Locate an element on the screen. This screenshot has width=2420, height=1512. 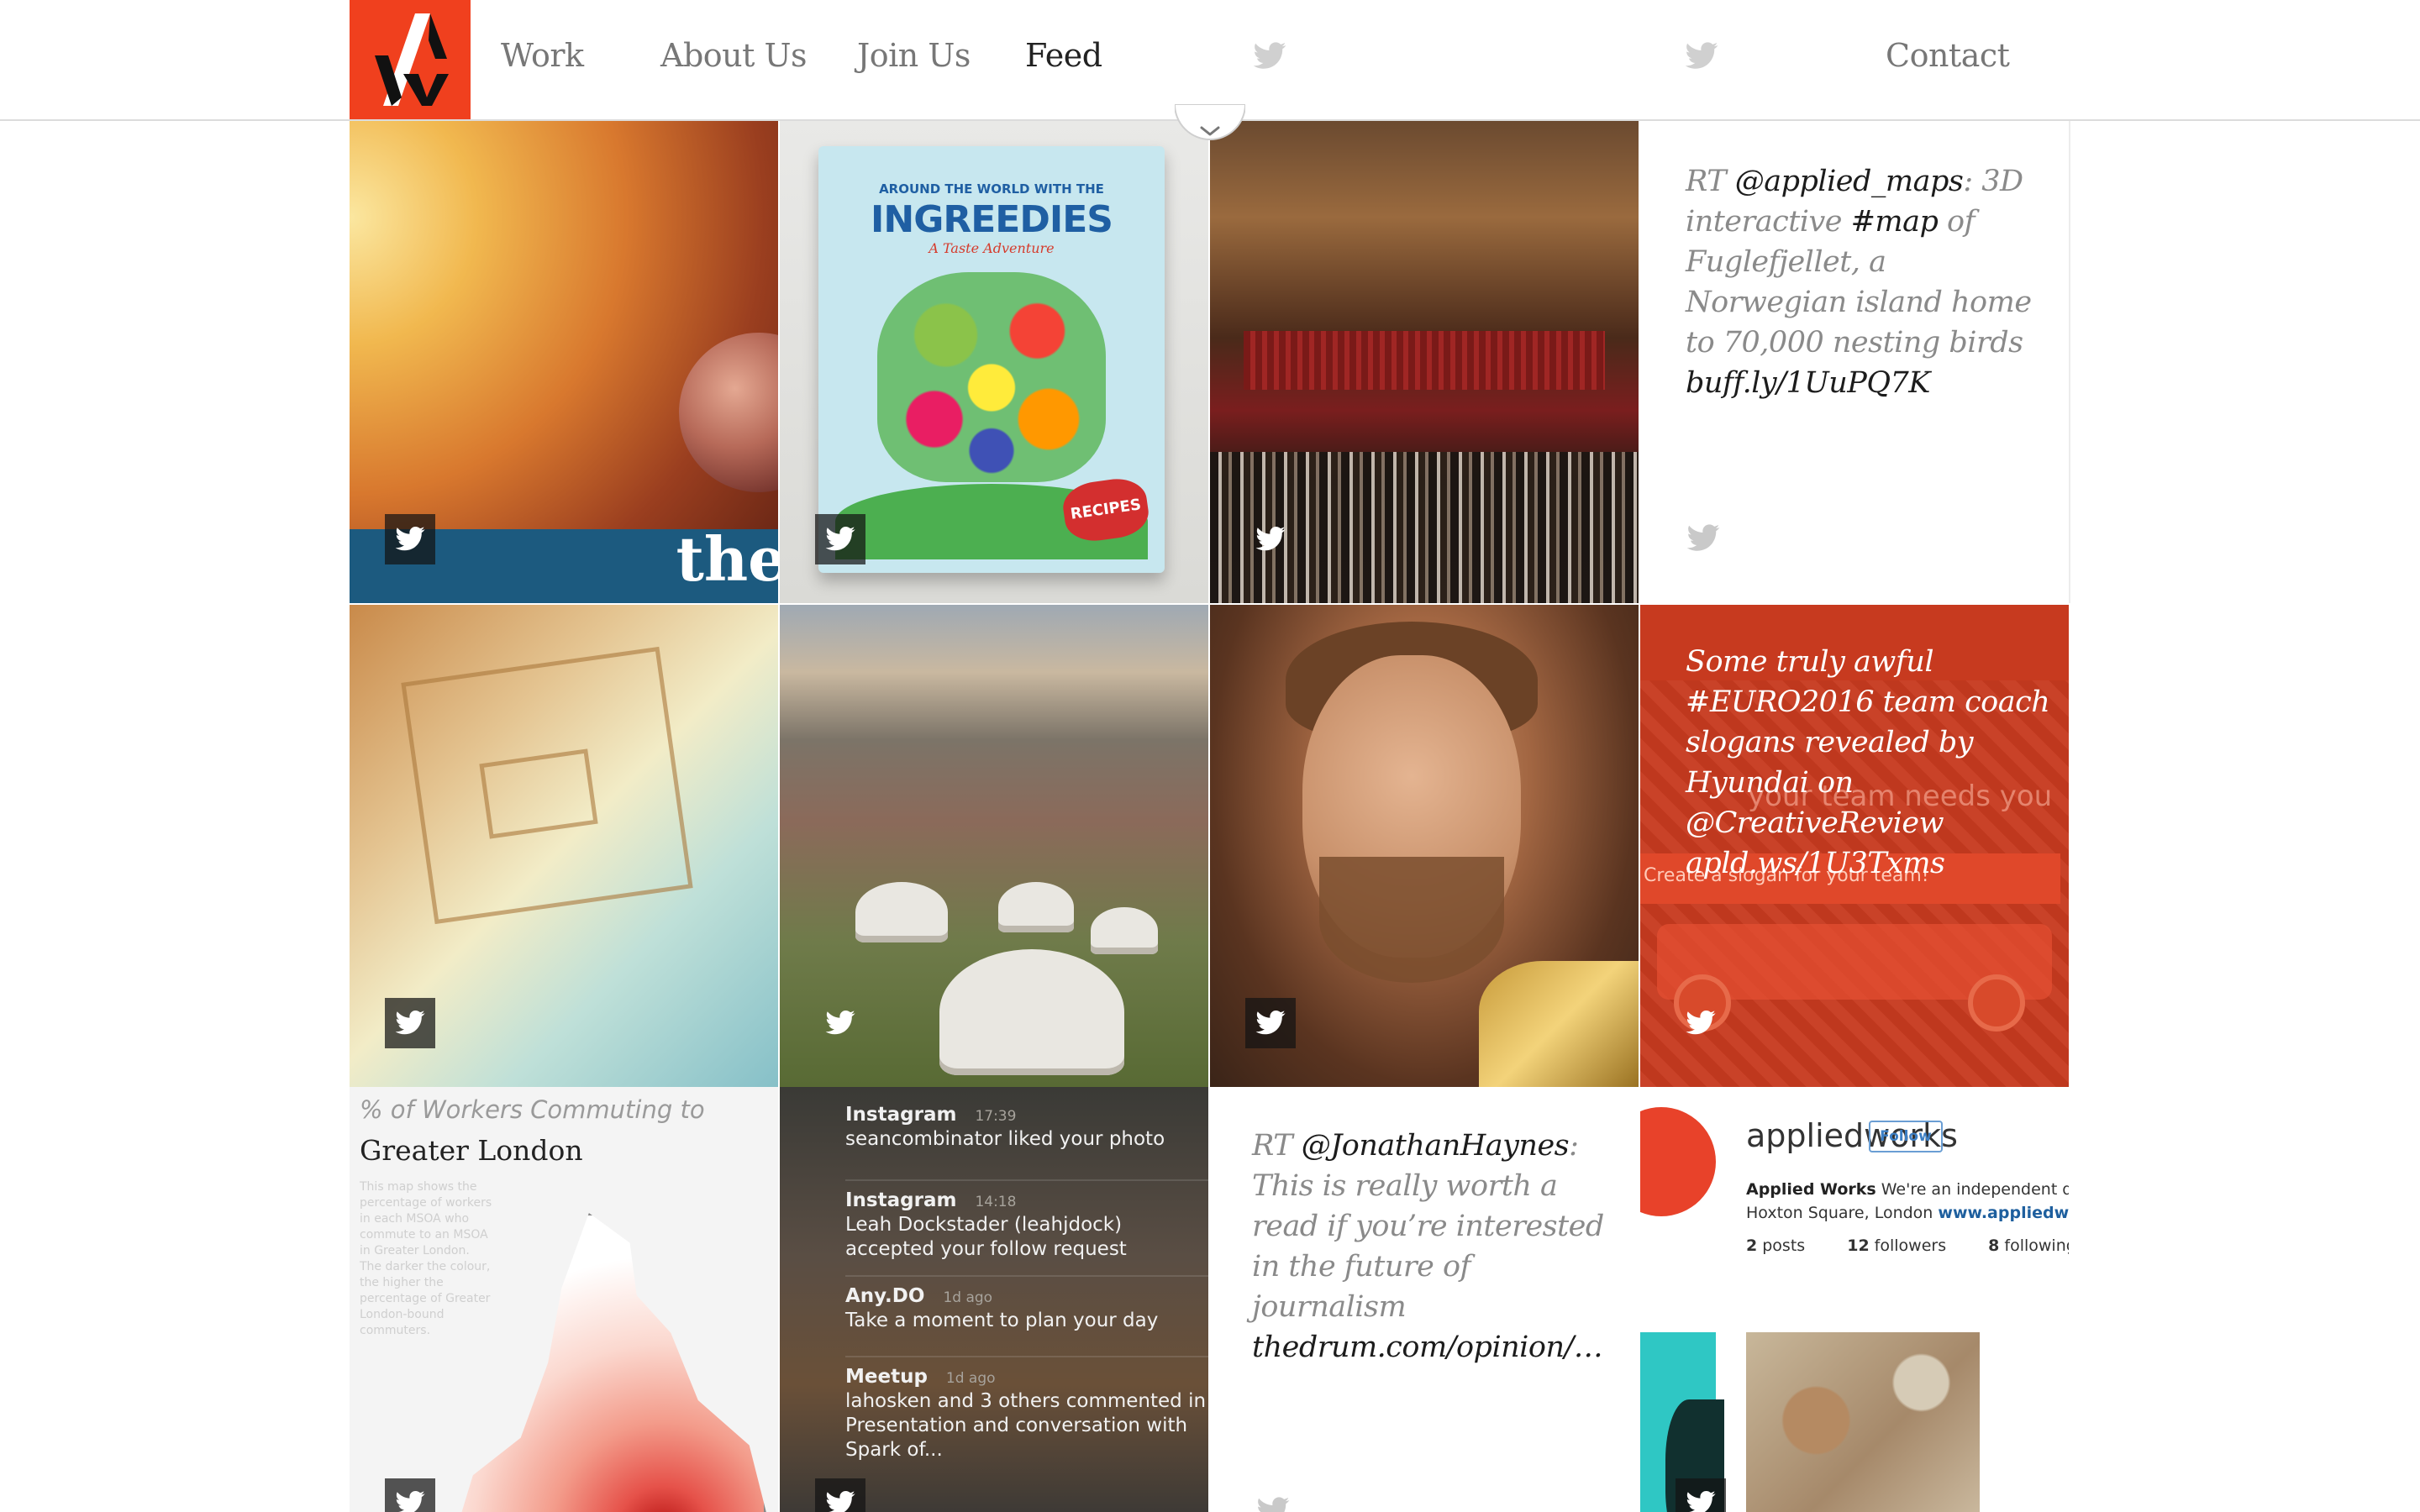
tweet-hashtag: #map is located at coordinates (1895, 222).